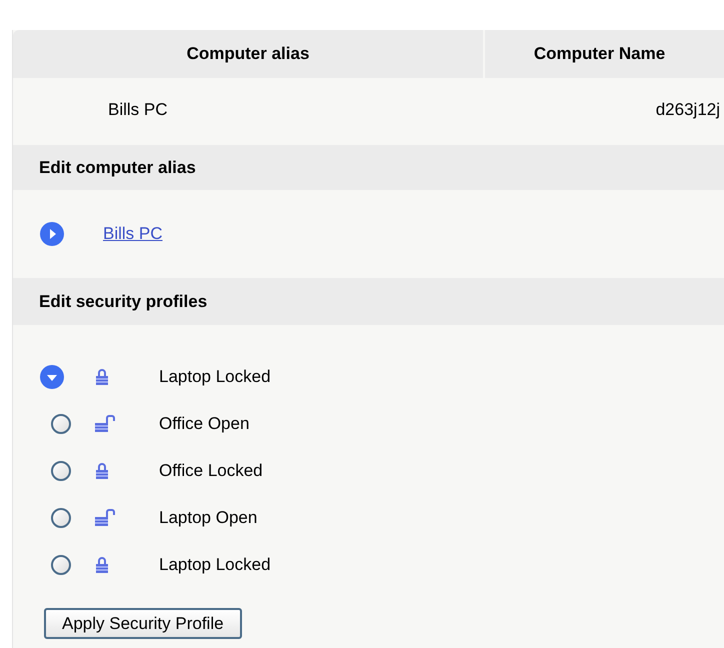 This screenshot has height=648, width=724. Describe the element at coordinates (368, 301) in the screenshot. I see `section-header: Edit security profiles` at that location.